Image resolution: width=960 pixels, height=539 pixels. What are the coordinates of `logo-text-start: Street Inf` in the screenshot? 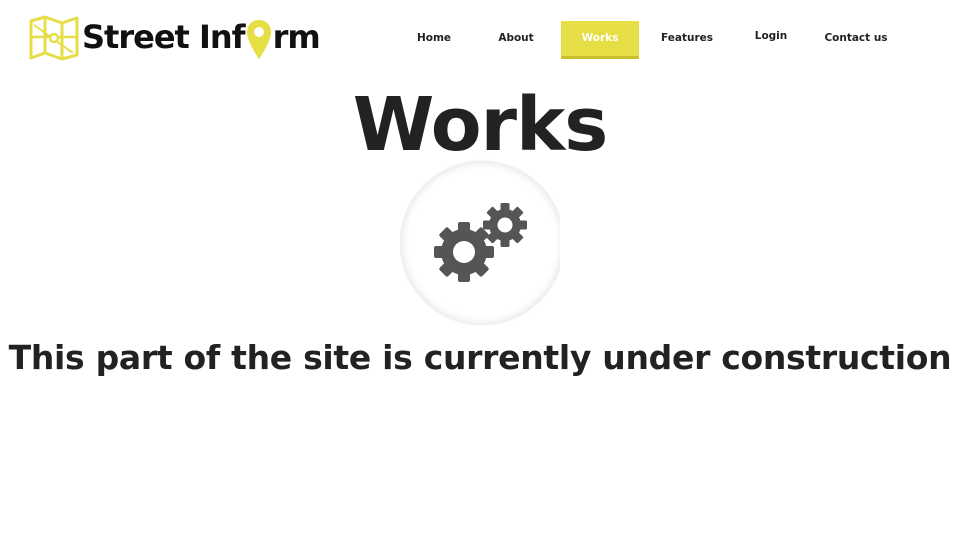 It's located at (164, 37).